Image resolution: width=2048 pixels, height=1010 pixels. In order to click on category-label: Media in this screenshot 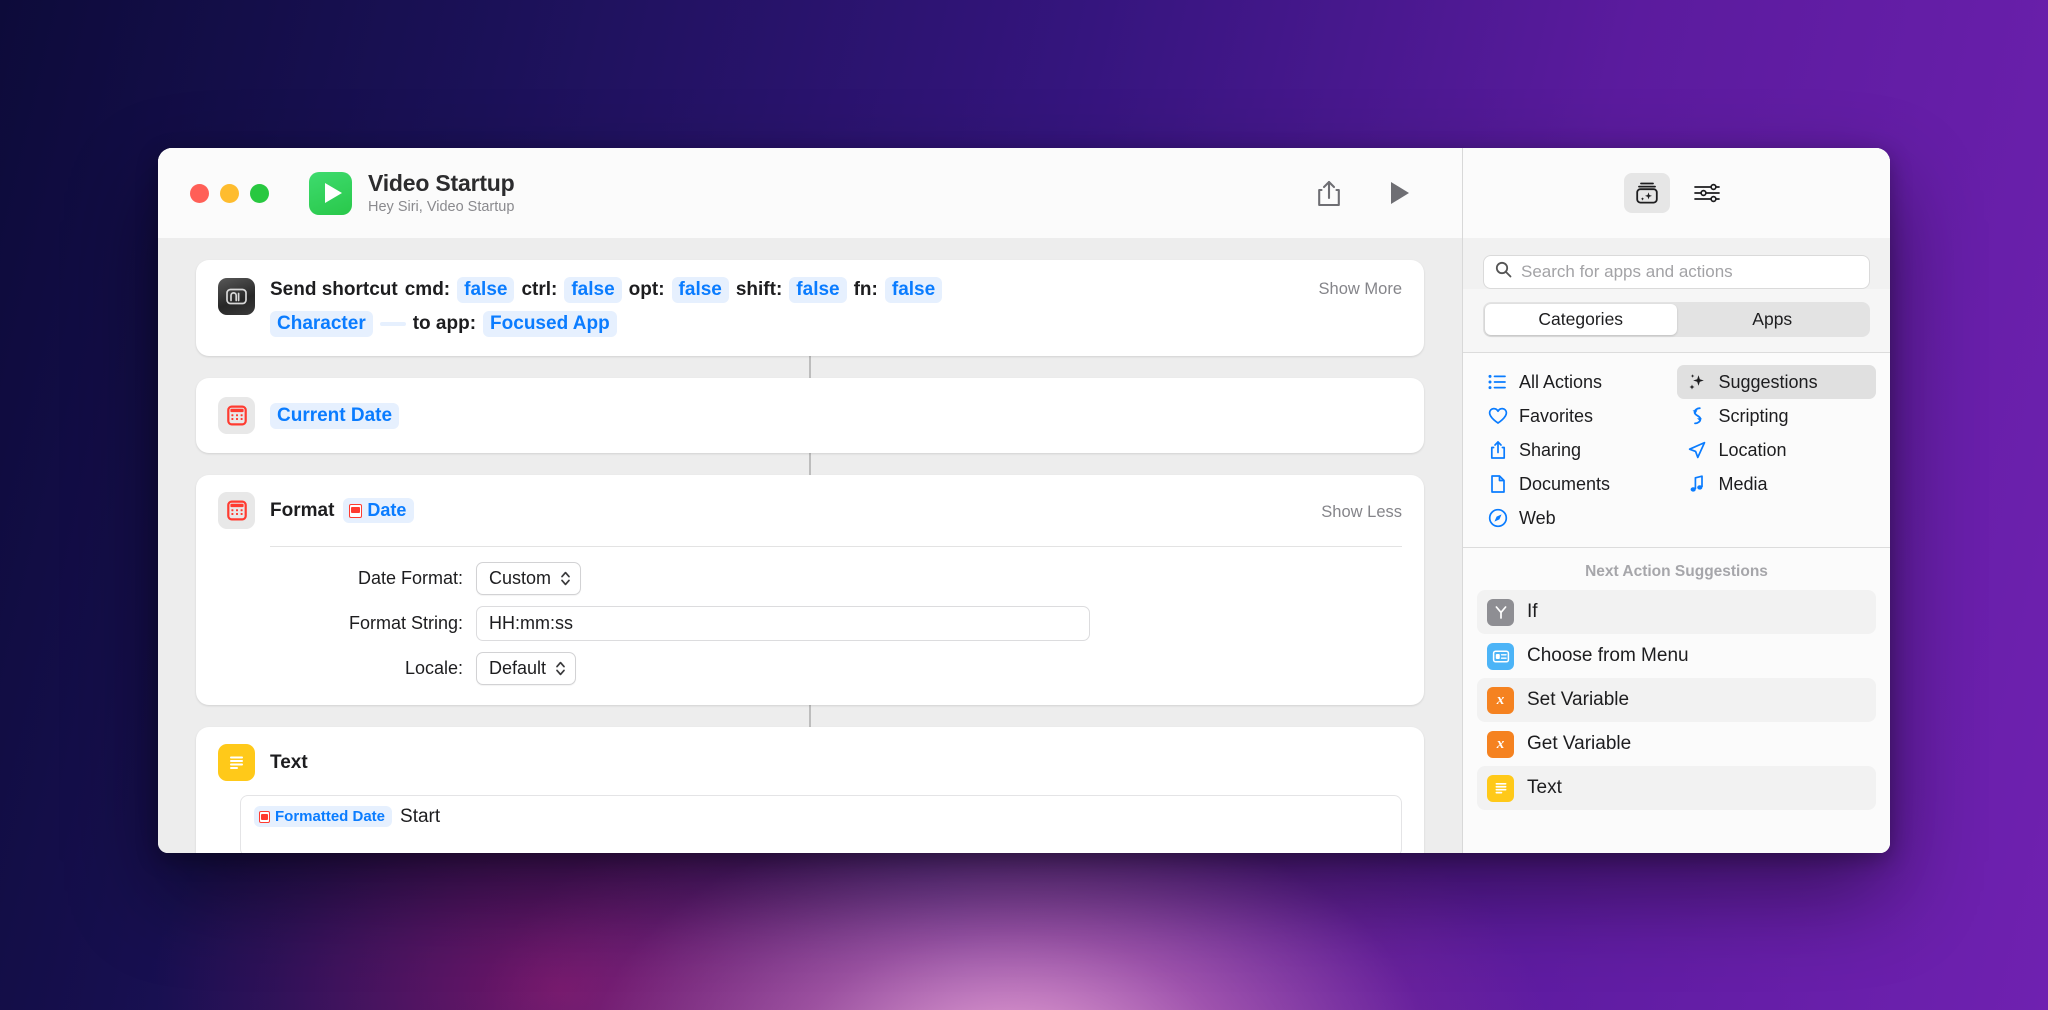, I will do `click(1743, 483)`.